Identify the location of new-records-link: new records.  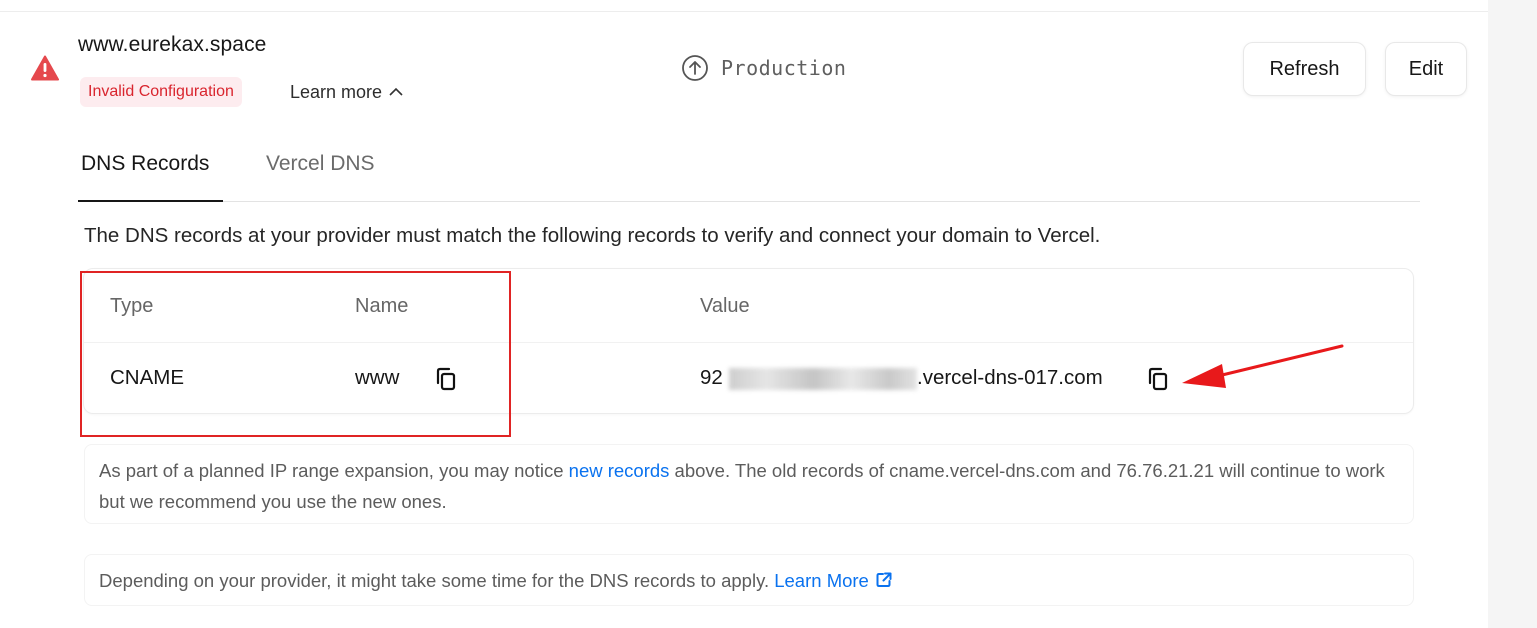
(619, 470).